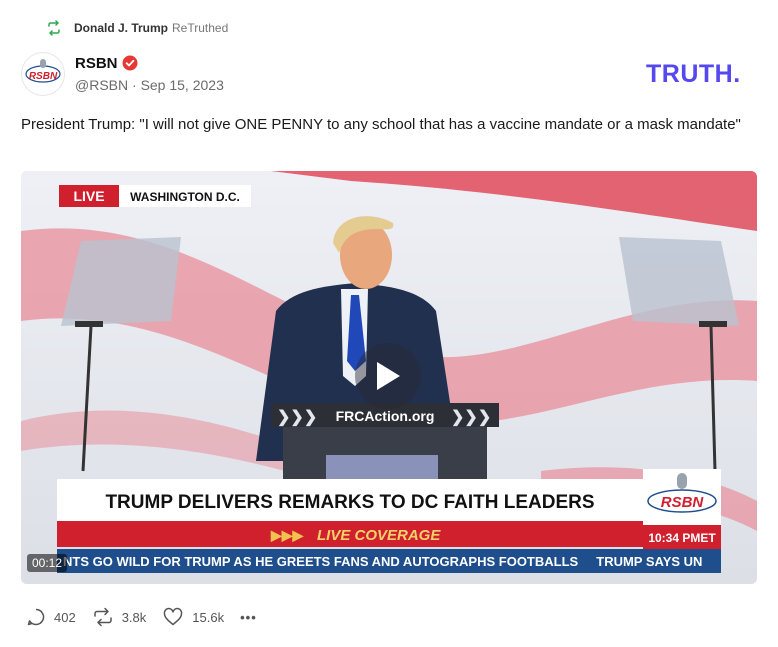  I want to click on reply-button: 402, so click(51, 617).